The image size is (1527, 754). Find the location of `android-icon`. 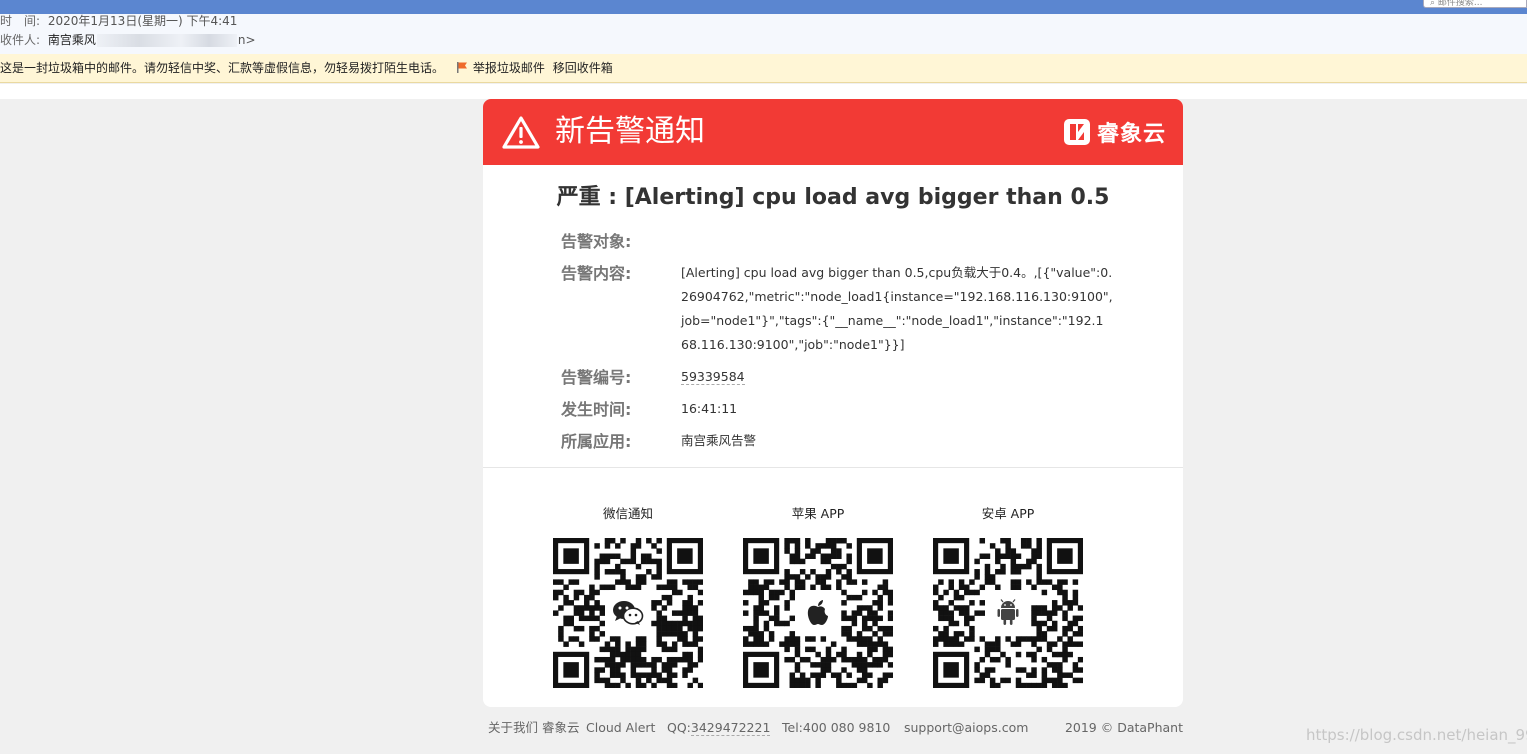

android-icon is located at coordinates (1008, 612).